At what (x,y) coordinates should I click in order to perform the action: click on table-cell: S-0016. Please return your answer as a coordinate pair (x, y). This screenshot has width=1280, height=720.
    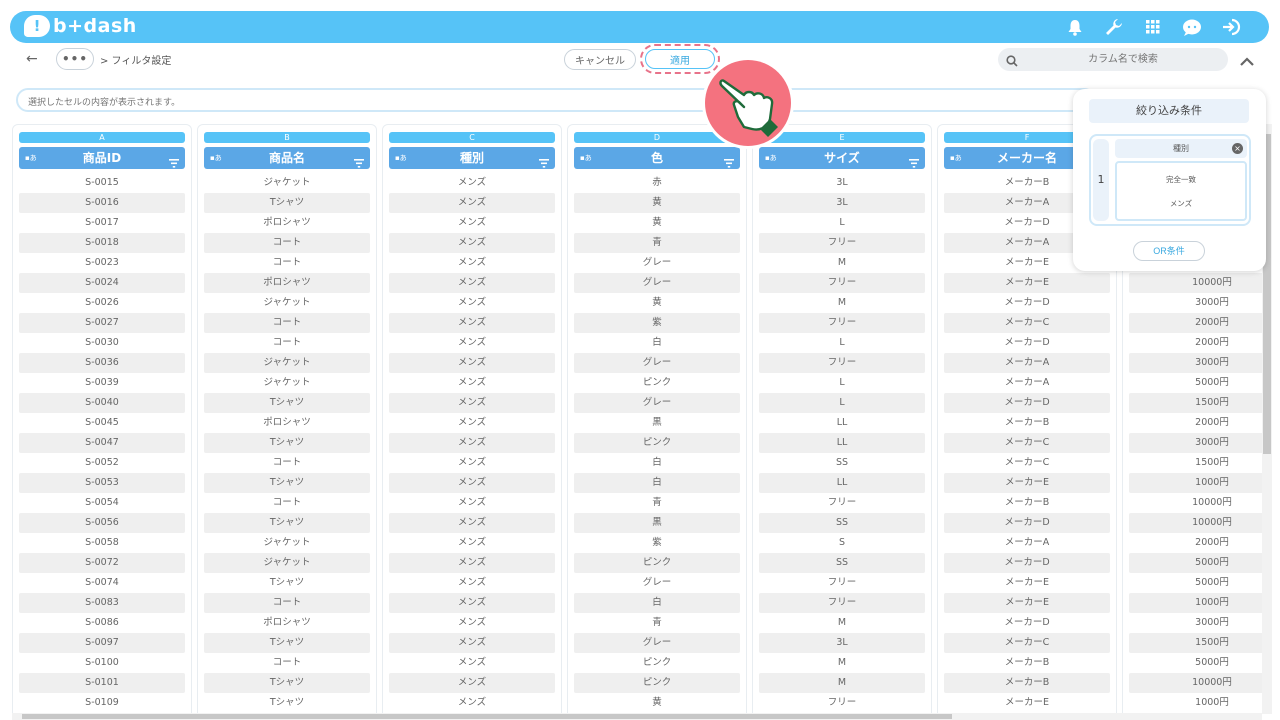
    Looking at the image, I should click on (102, 203).